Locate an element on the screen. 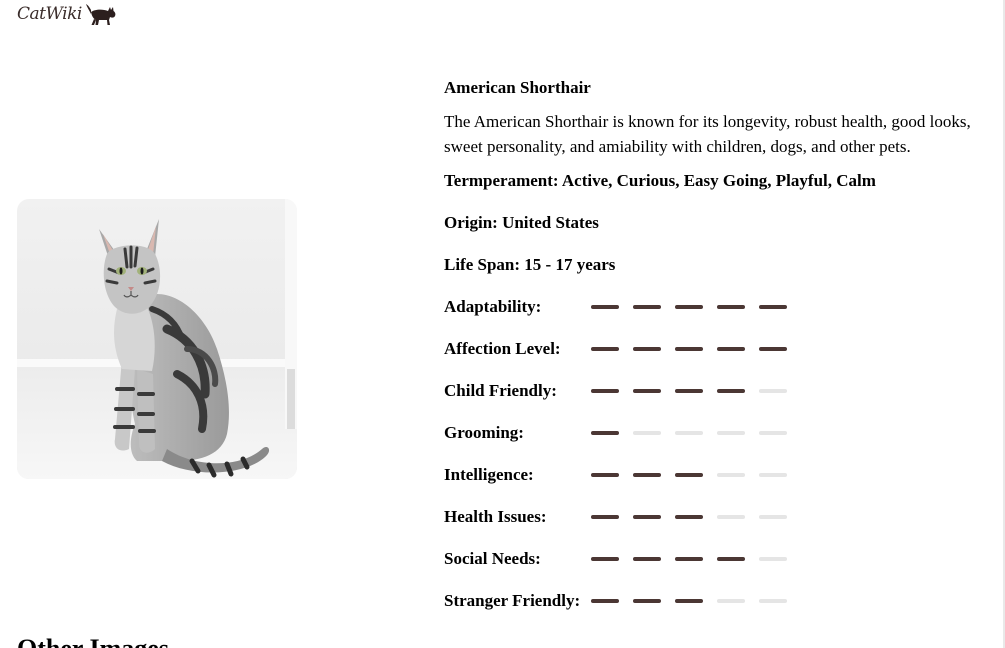 This screenshot has width=1005, height=648. other-images-heading: Other Images is located at coordinates (93, 641).